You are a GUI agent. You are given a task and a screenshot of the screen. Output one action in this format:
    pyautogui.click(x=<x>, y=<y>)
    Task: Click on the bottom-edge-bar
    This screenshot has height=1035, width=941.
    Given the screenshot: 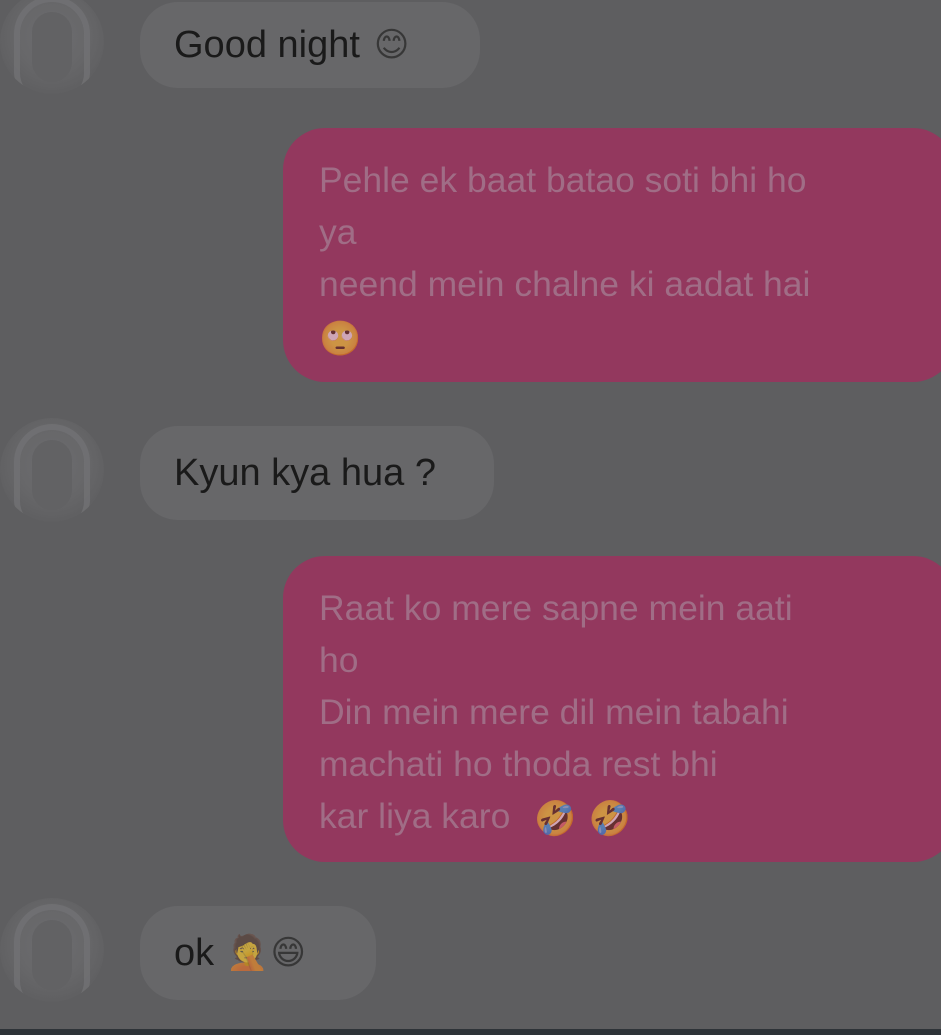 What is the action you would take?
    pyautogui.click(x=470, y=1032)
    